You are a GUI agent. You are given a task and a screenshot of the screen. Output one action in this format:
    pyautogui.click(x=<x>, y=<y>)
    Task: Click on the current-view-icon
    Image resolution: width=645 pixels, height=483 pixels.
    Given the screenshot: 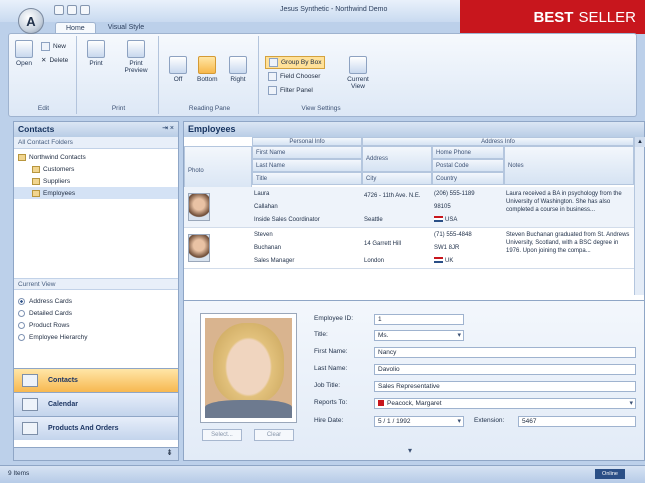 What is the action you would take?
    pyautogui.click(x=358, y=65)
    